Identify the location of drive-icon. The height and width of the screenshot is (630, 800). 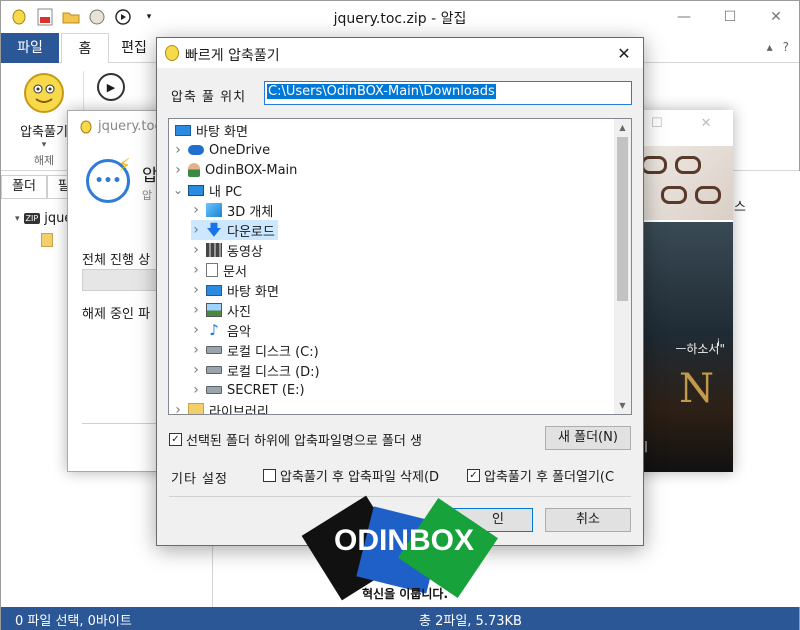
(214, 390).